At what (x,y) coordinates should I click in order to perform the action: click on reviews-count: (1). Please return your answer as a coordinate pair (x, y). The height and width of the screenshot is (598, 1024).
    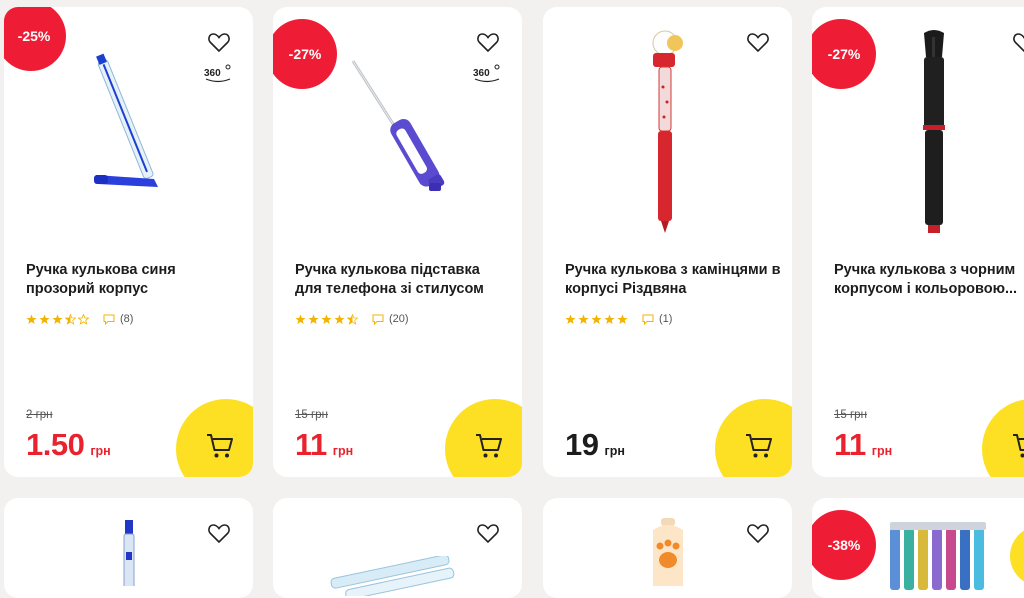
    Looking at the image, I should click on (657, 319).